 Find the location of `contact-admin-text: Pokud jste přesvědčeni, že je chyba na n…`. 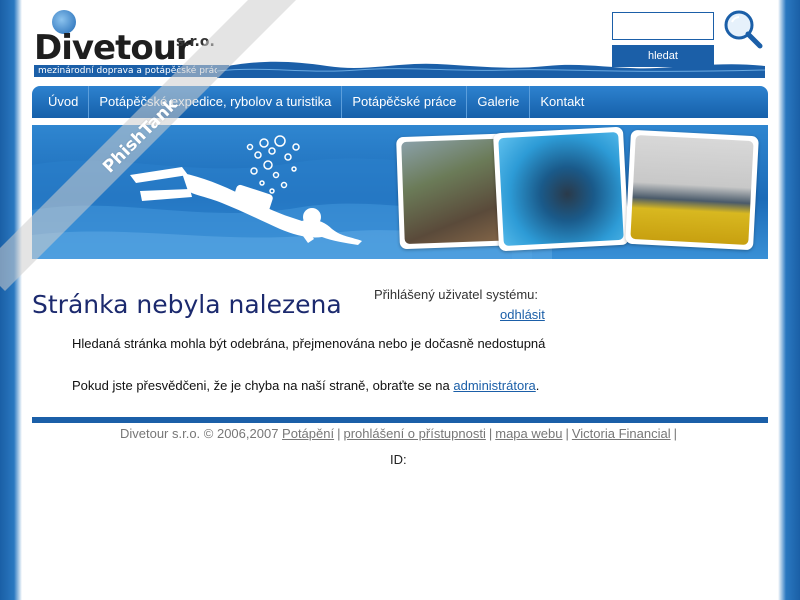

contact-admin-text: Pokud jste přesvědčeni, že je chyba na n… is located at coordinates (305, 385).